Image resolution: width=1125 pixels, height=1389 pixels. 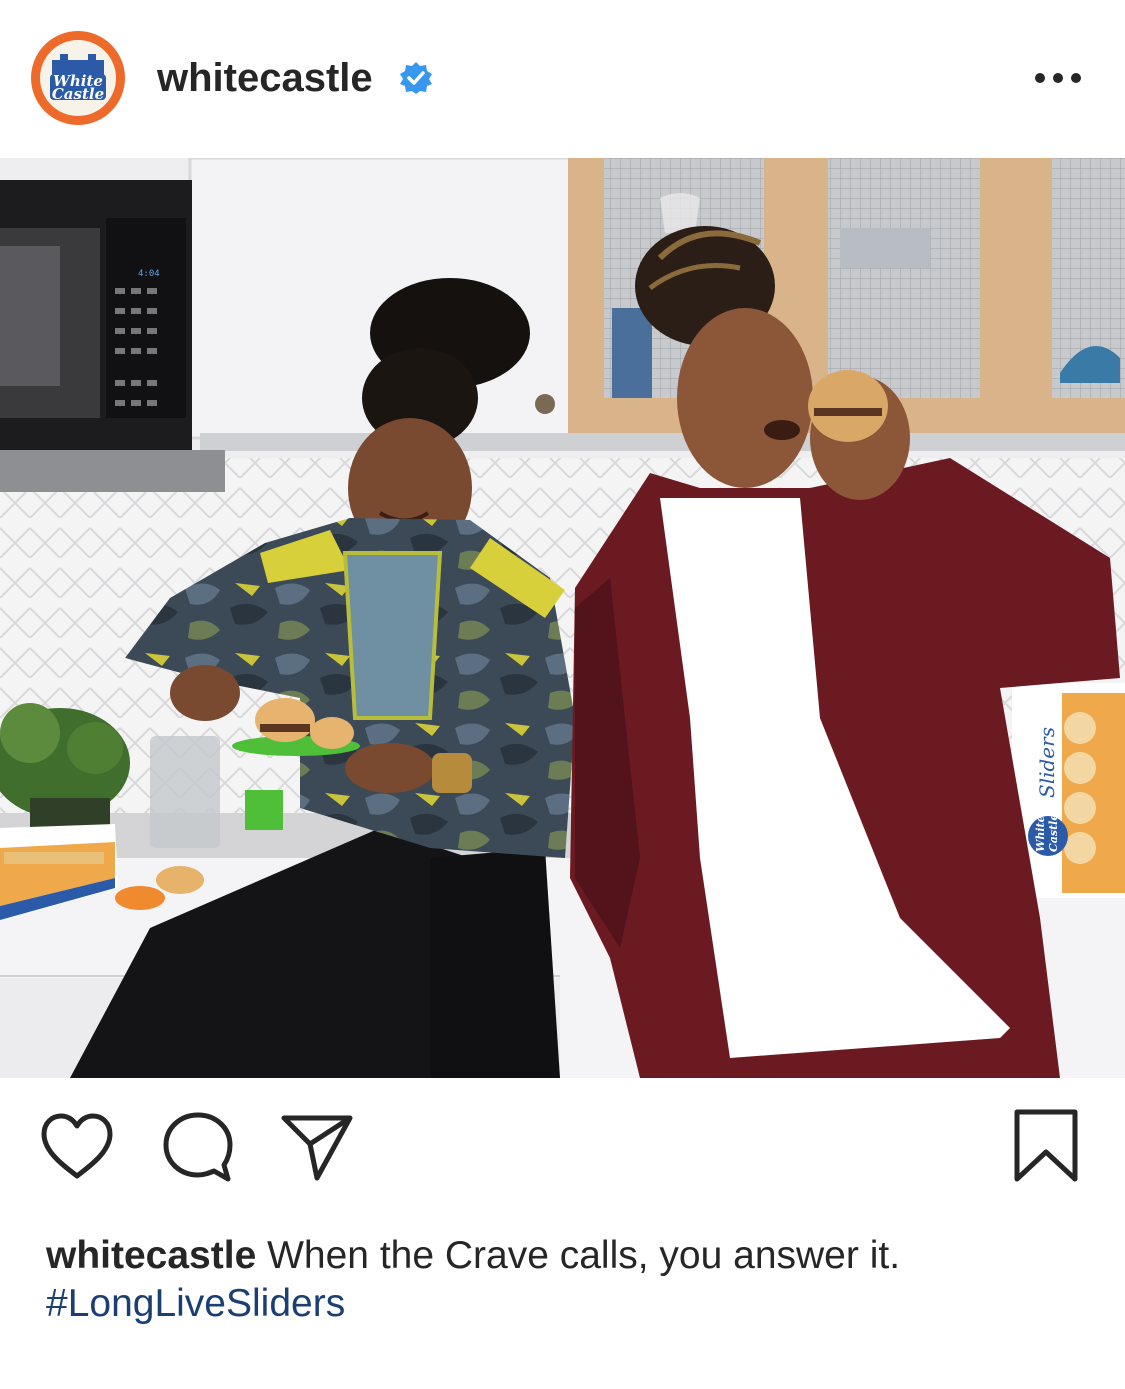 I want to click on heart-icon, so click(x=77, y=1147).